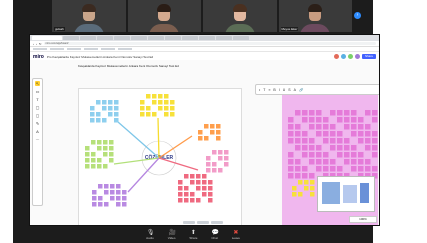 This screenshot has width=427, height=243. What do you see at coordinates (215, 235) in the screenshot?
I see `control-chat: 💬 Chat` at bounding box center [215, 235].